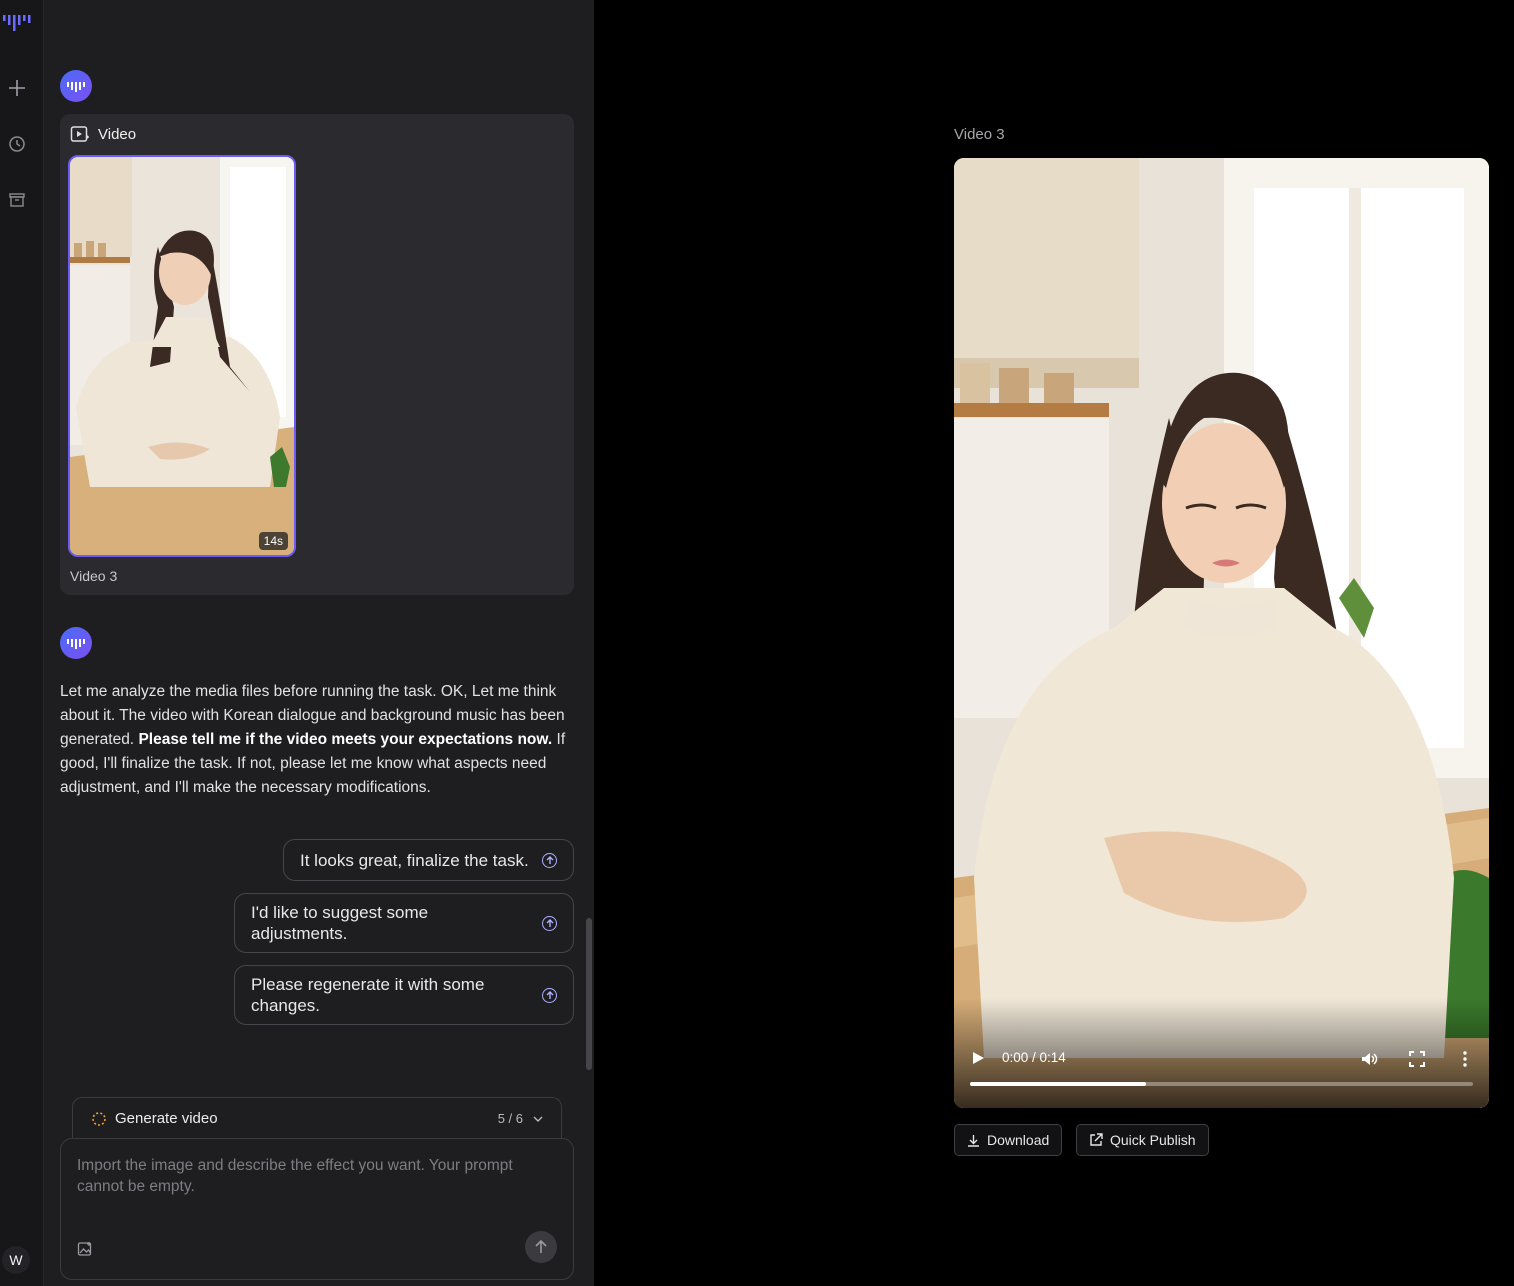  Describe the element at coordinates (978, 1058) in the screenshot. I see `play-icon` at that location.